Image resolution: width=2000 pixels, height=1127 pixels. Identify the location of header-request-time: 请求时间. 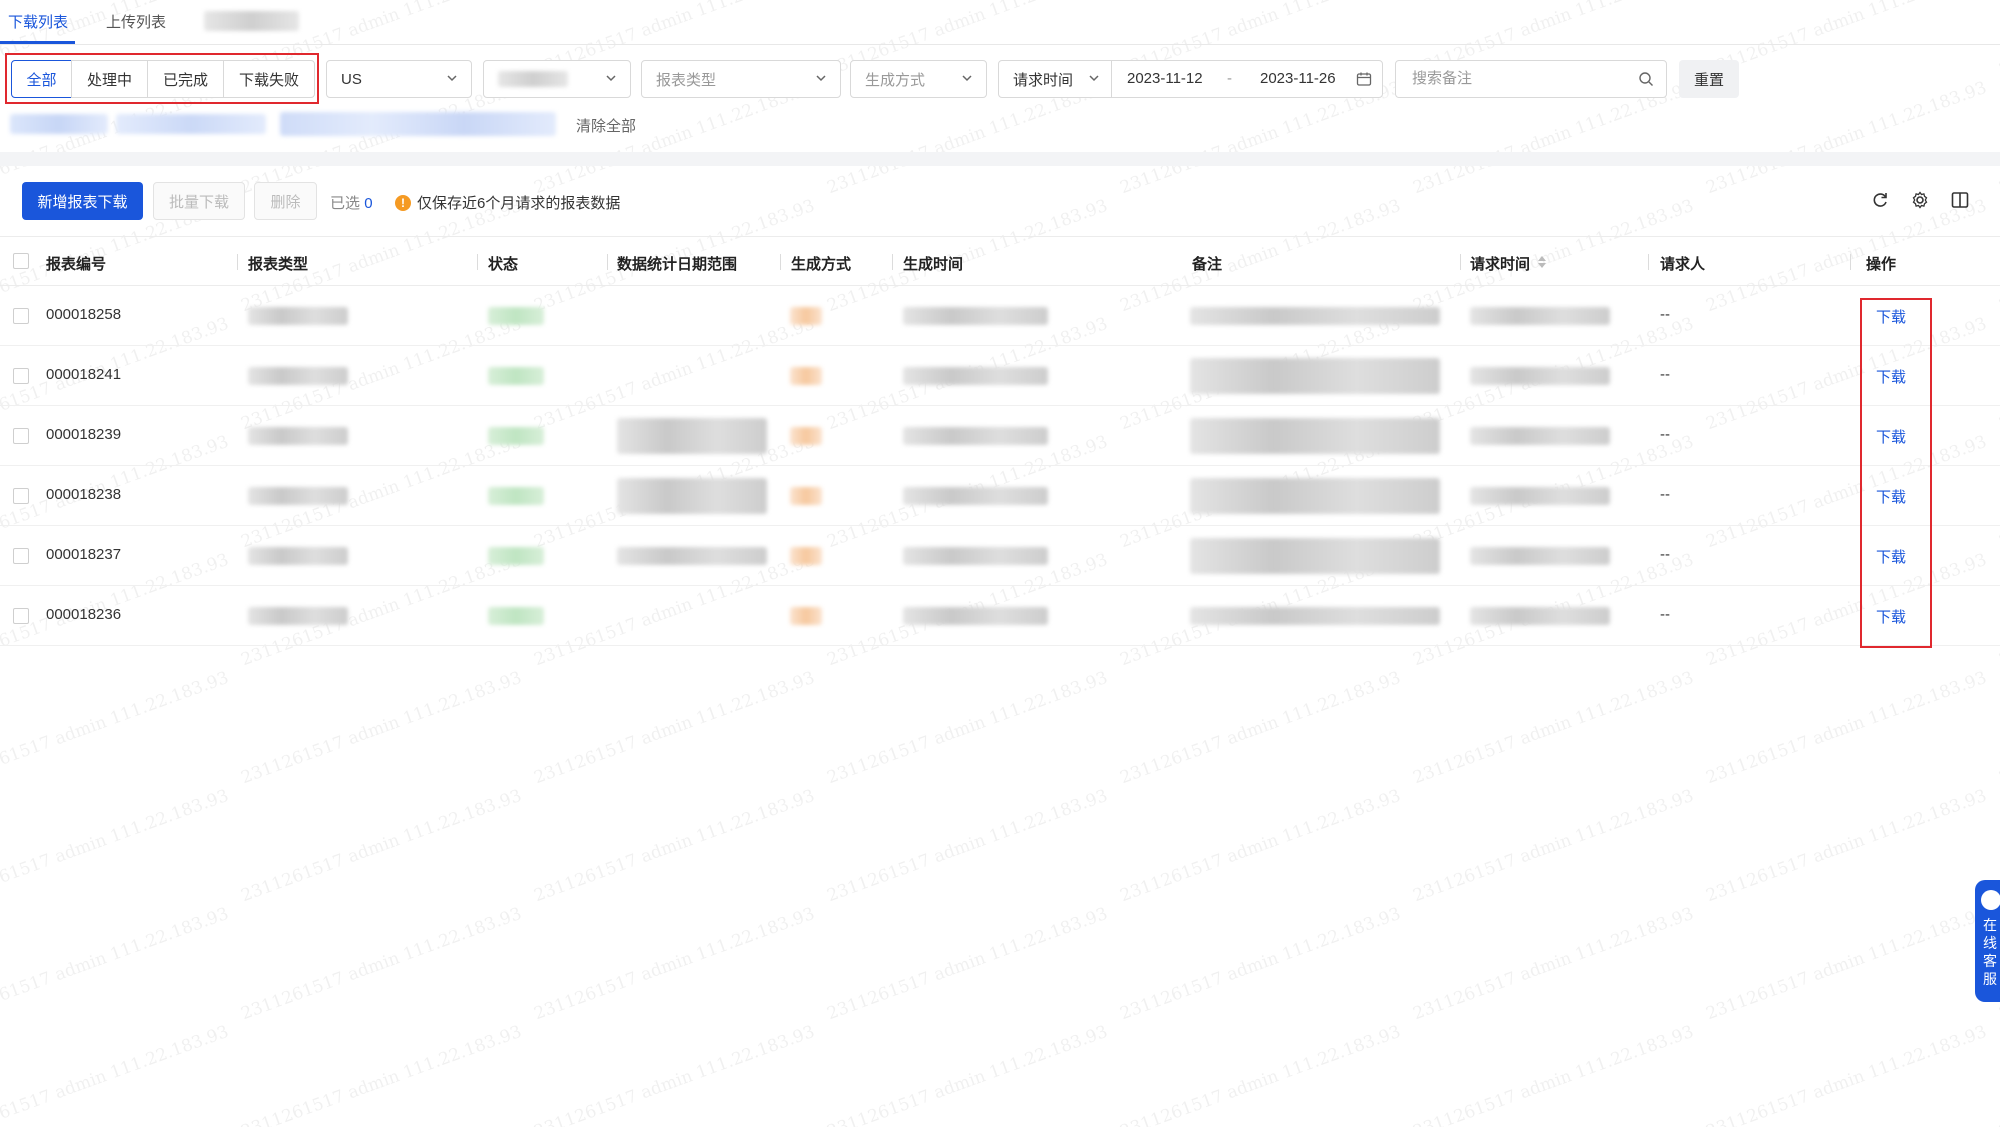
(1500, 264).